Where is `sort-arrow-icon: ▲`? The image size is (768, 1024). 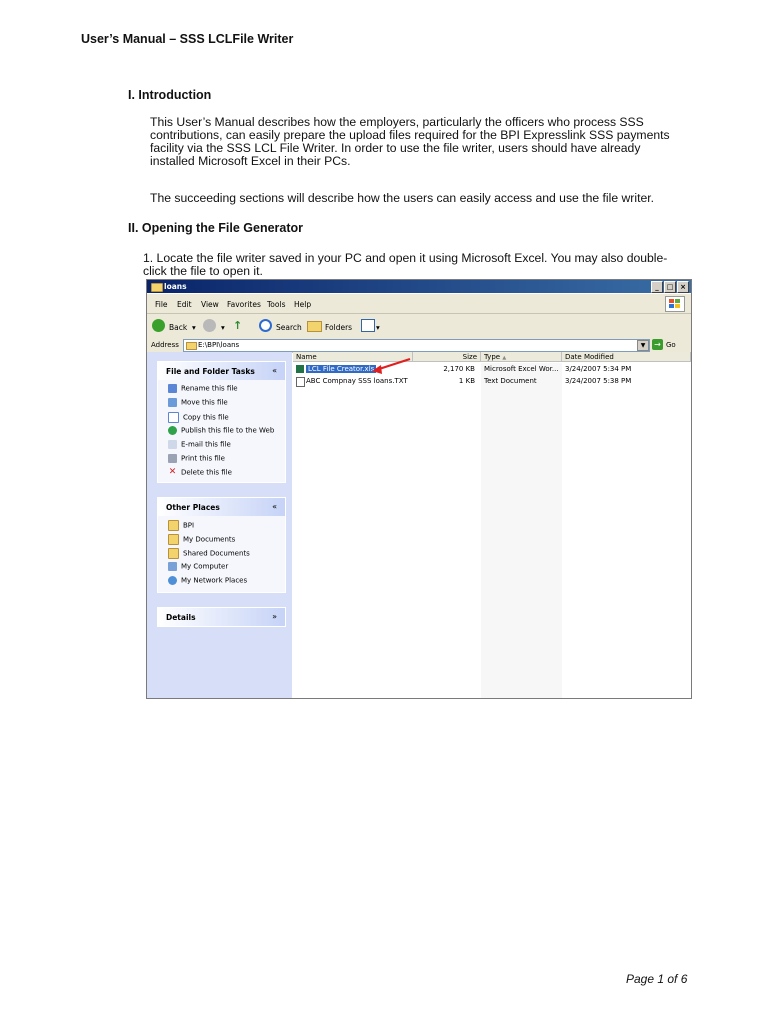 sort-arrow-icon: ▲ is located at coordinates (504, 358).